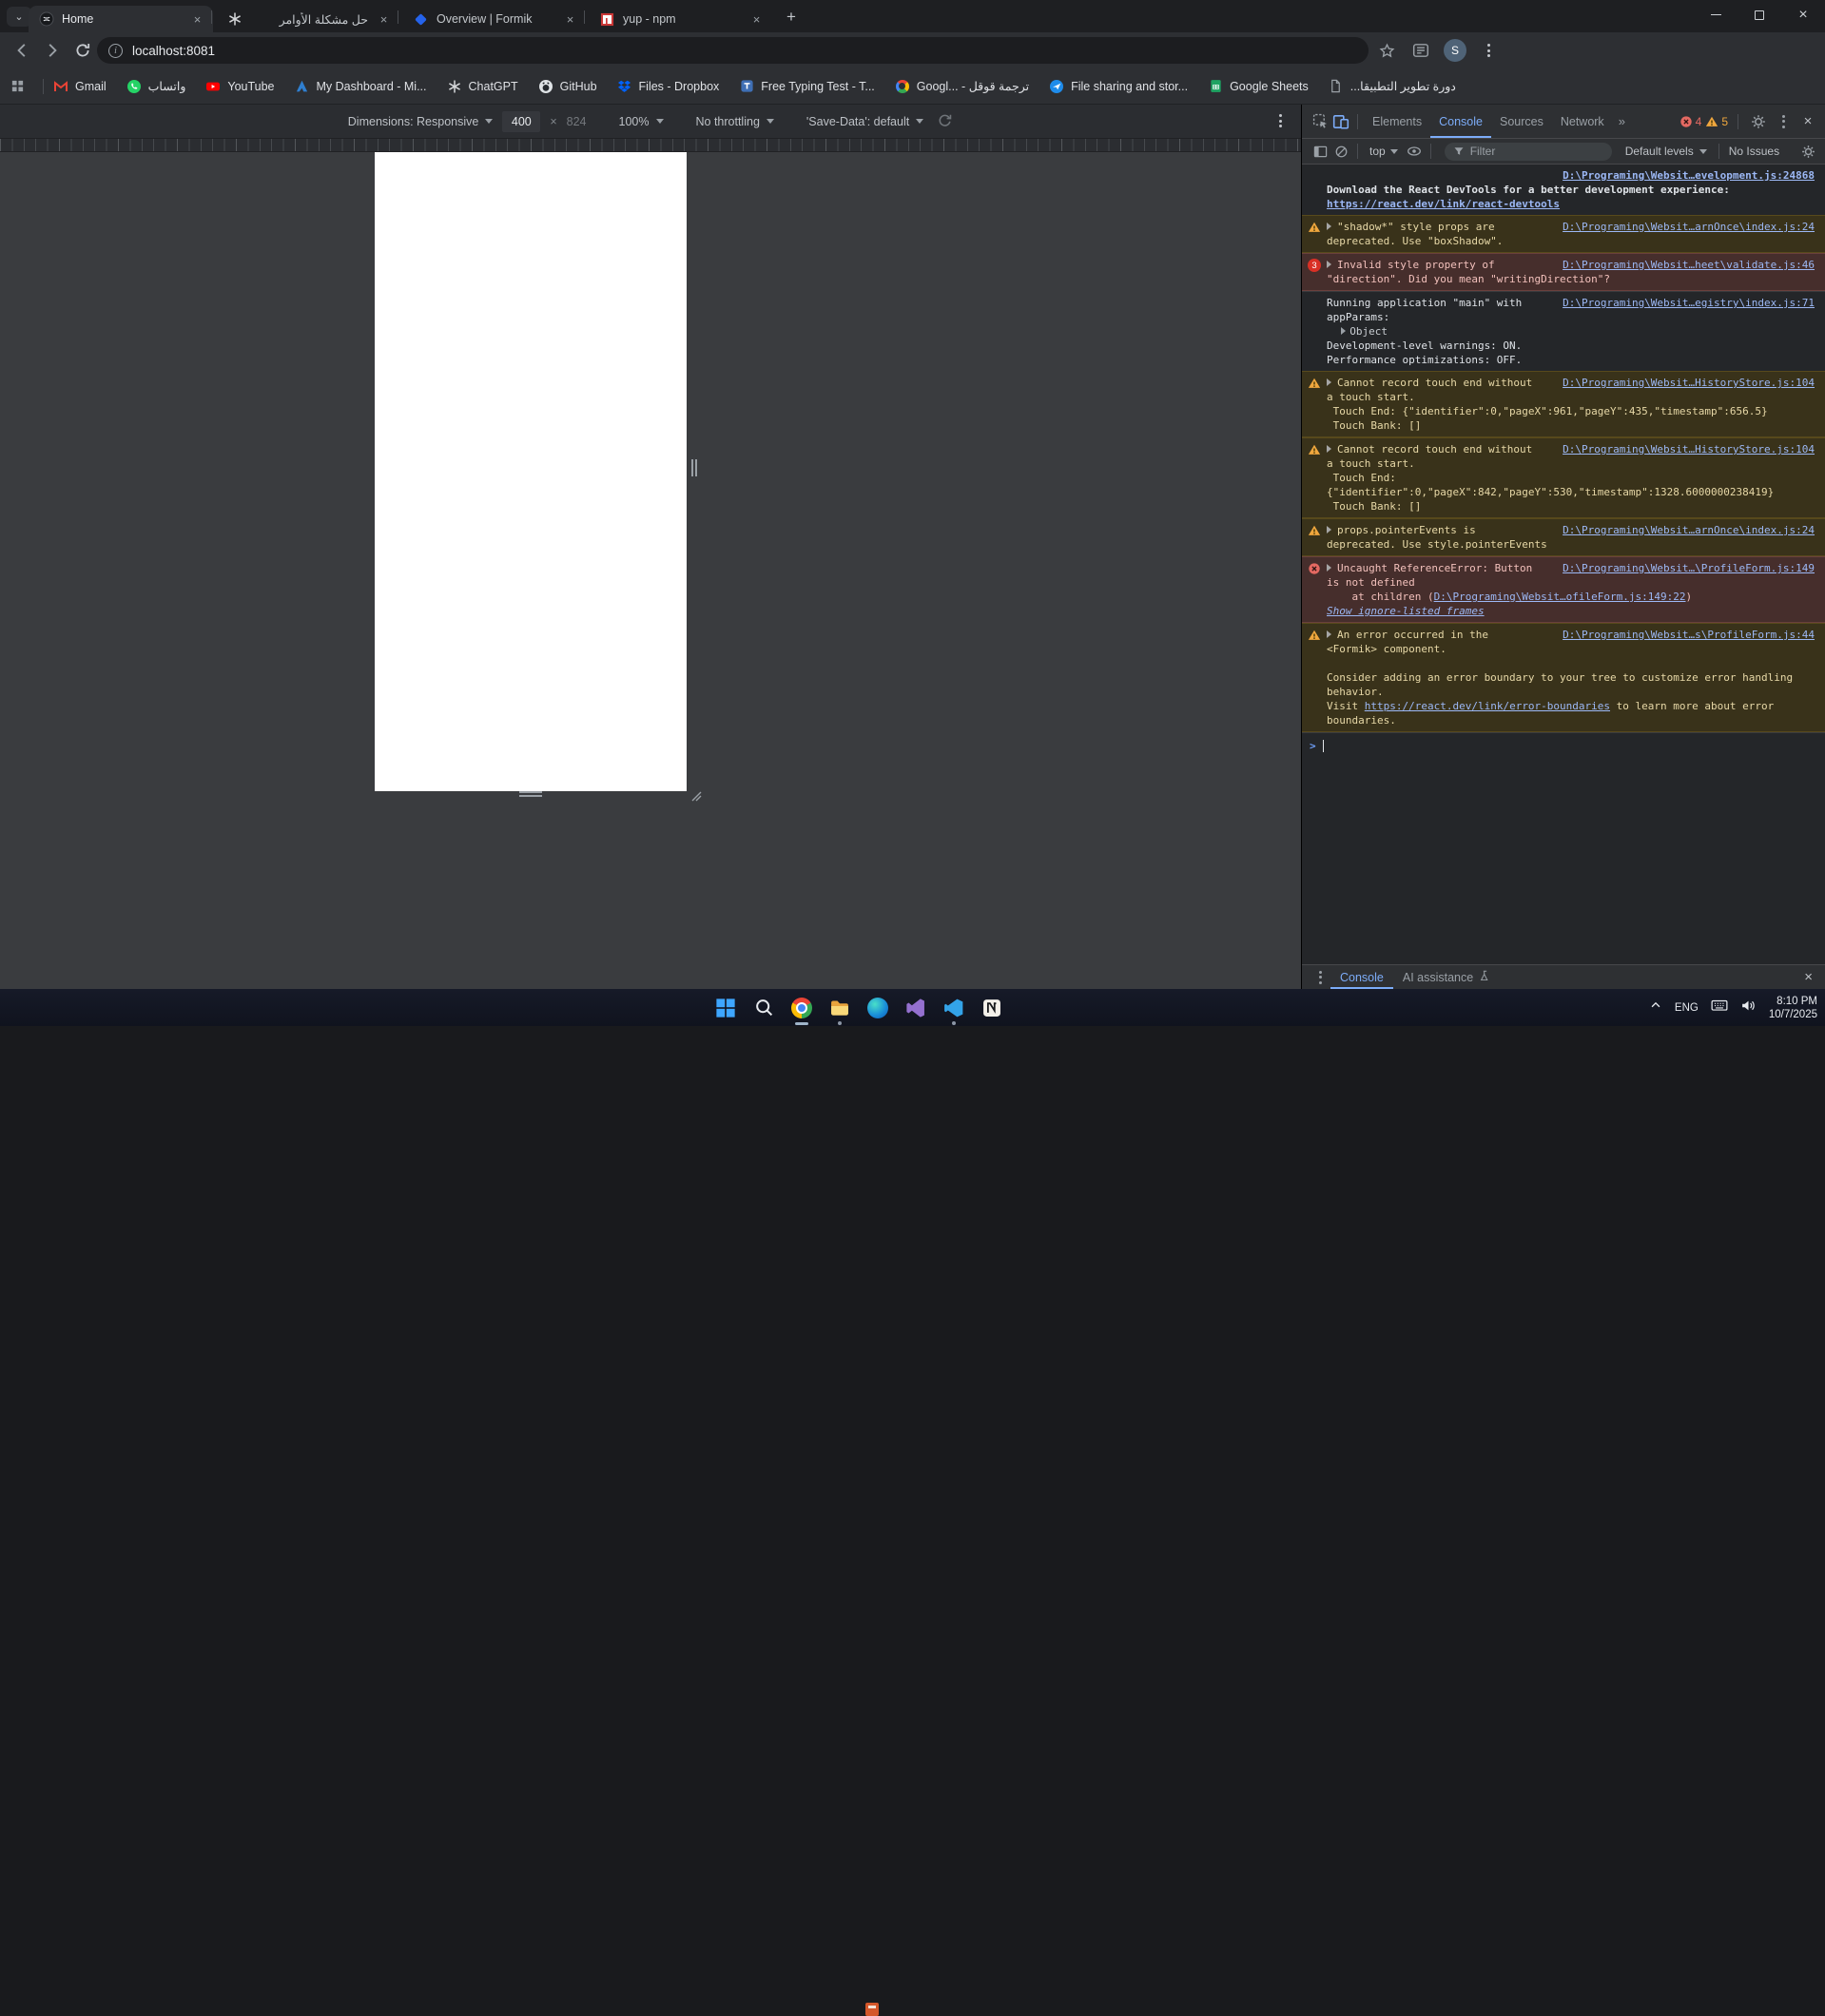 The height and width of the screenshot is (2016, 1825). I want to click on issues-status: No Issues, so click(1754, 152).